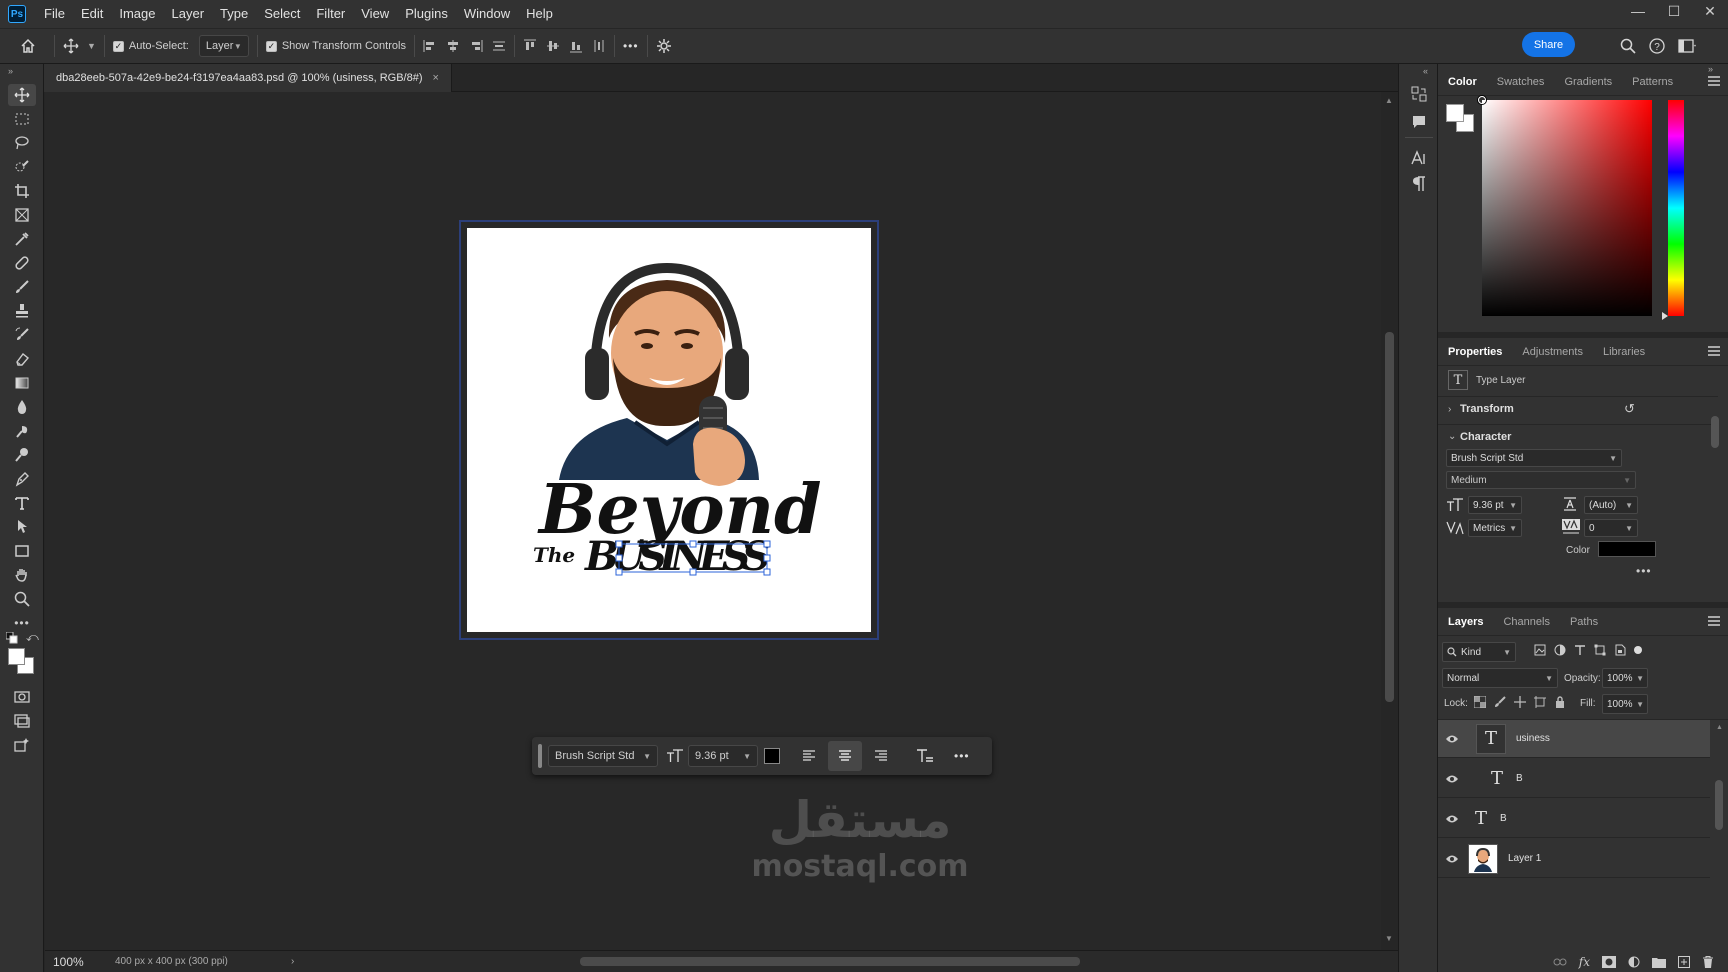  What do you see at coordinates (22, 239) in the screenshot?
I see `eyedropper-tool` at bounding box center [22, 239].